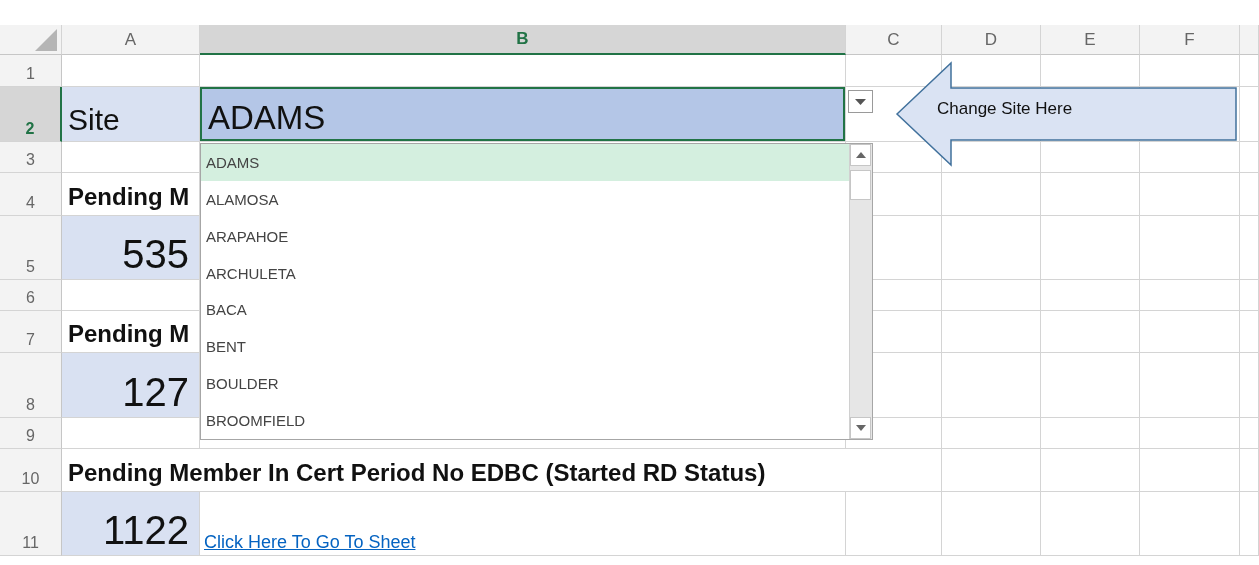 Image resolution: width=1259 pixels, height=565 pixels. Describe the element at coordinates (525, 236) in the screenshot. I see `list-item: ARAPAHOE` at that location.